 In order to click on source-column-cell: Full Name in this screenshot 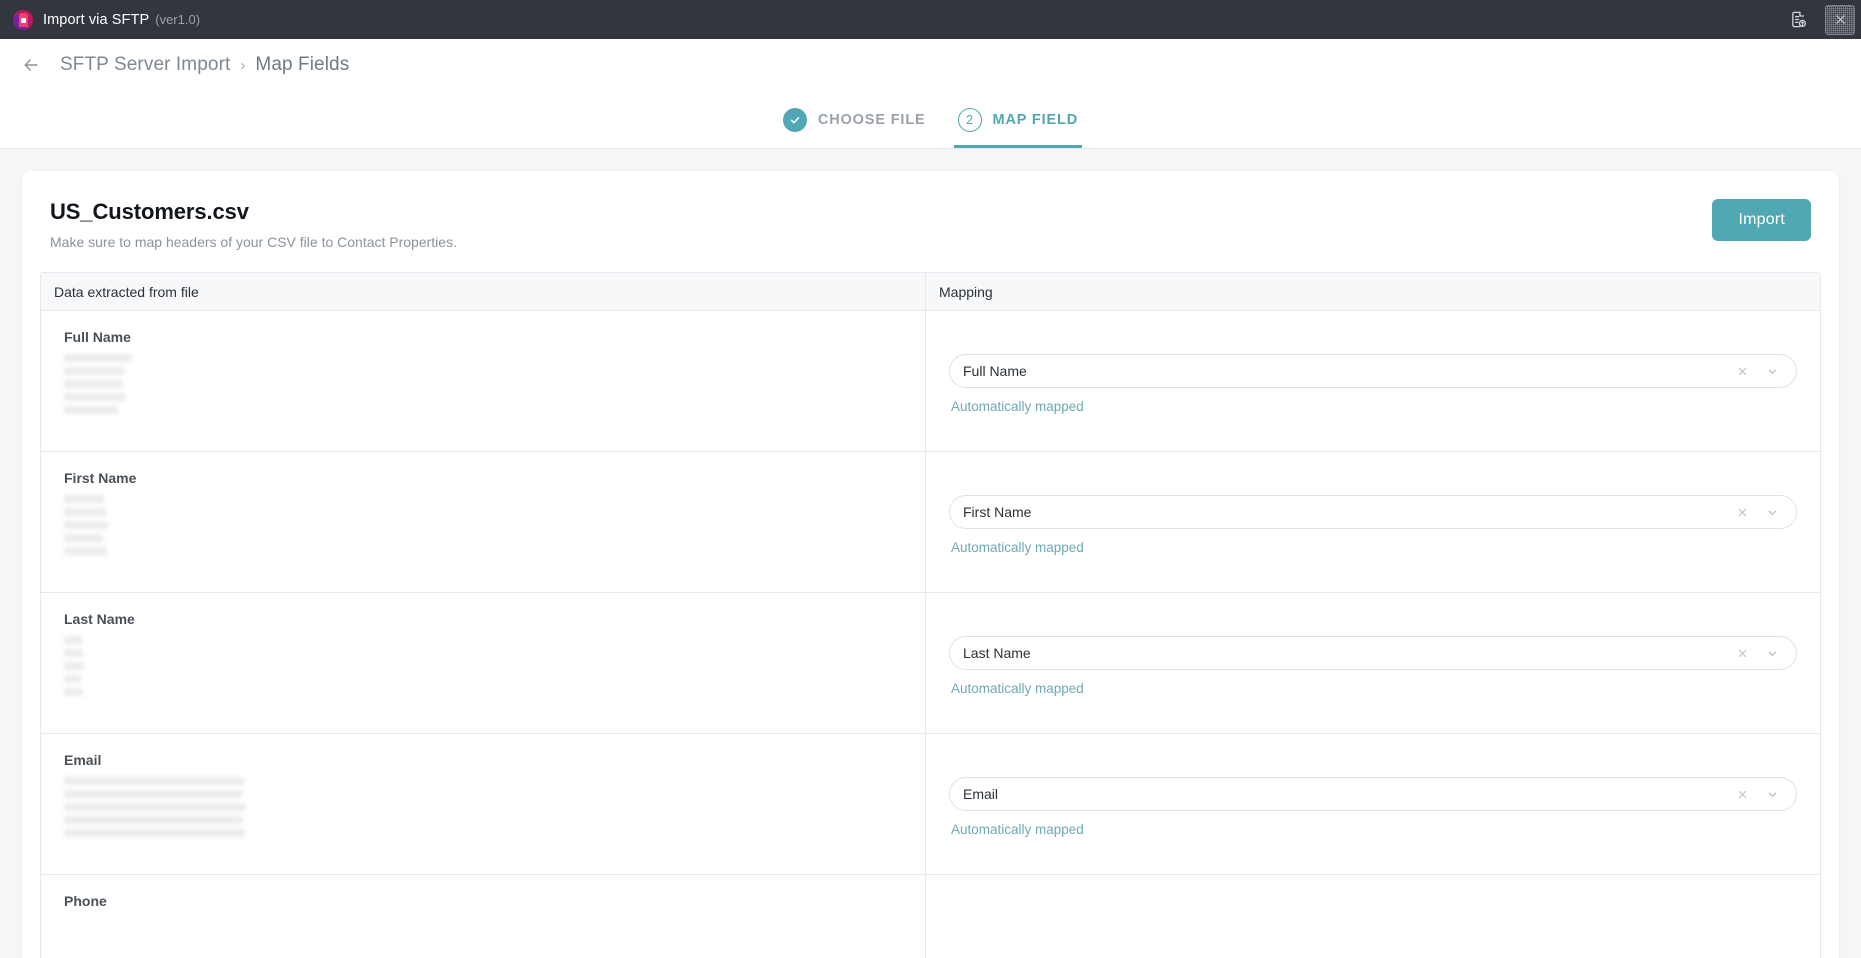, I will do `click(483, 381)`.